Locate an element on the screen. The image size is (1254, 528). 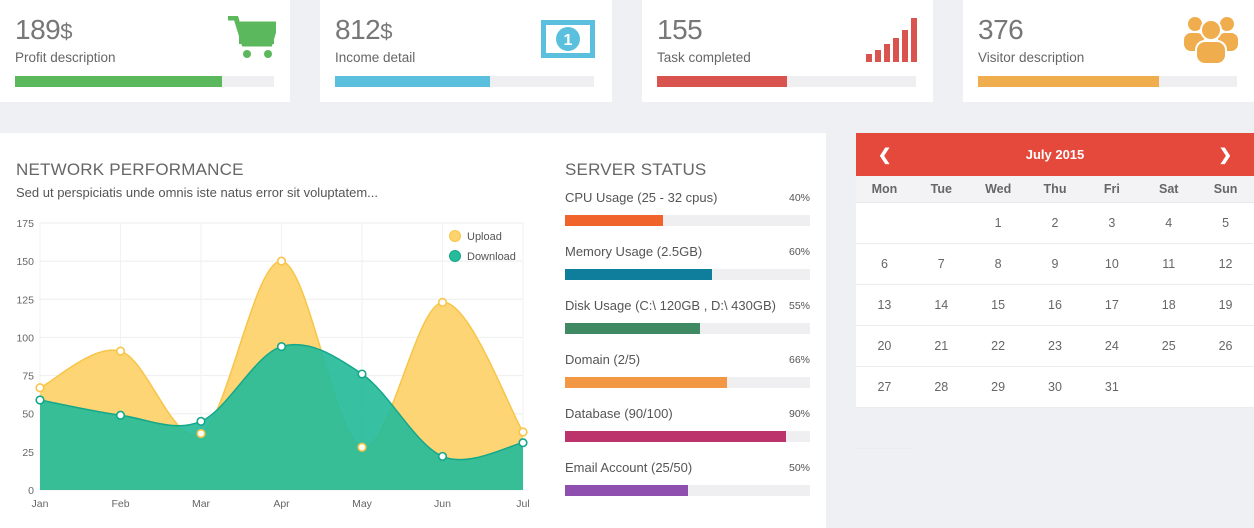
calendar-weekday: Sat is located at coordinates (1169, 189).